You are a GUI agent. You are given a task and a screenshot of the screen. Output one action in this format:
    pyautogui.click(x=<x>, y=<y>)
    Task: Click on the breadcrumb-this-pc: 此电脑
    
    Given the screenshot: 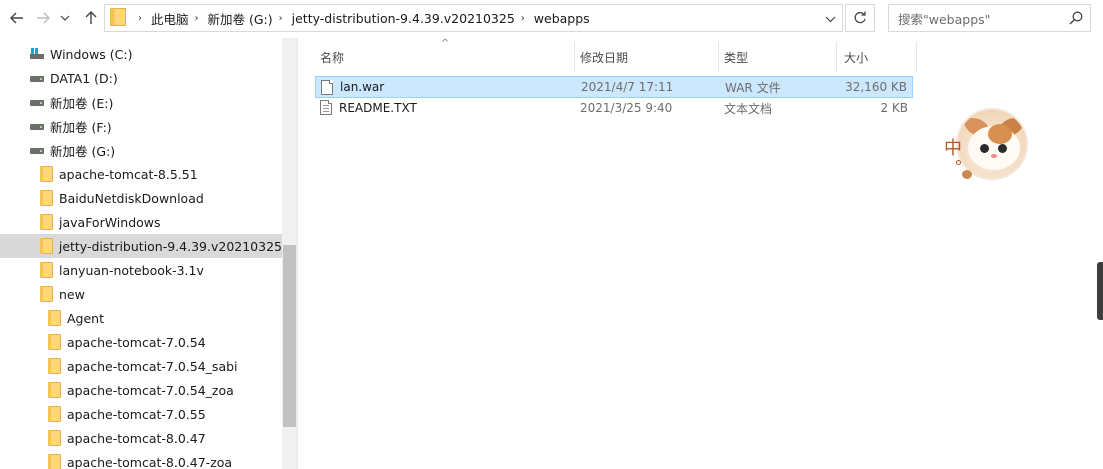 What is the action you would take?
    pyautogui.click(x=170, y=18)
    